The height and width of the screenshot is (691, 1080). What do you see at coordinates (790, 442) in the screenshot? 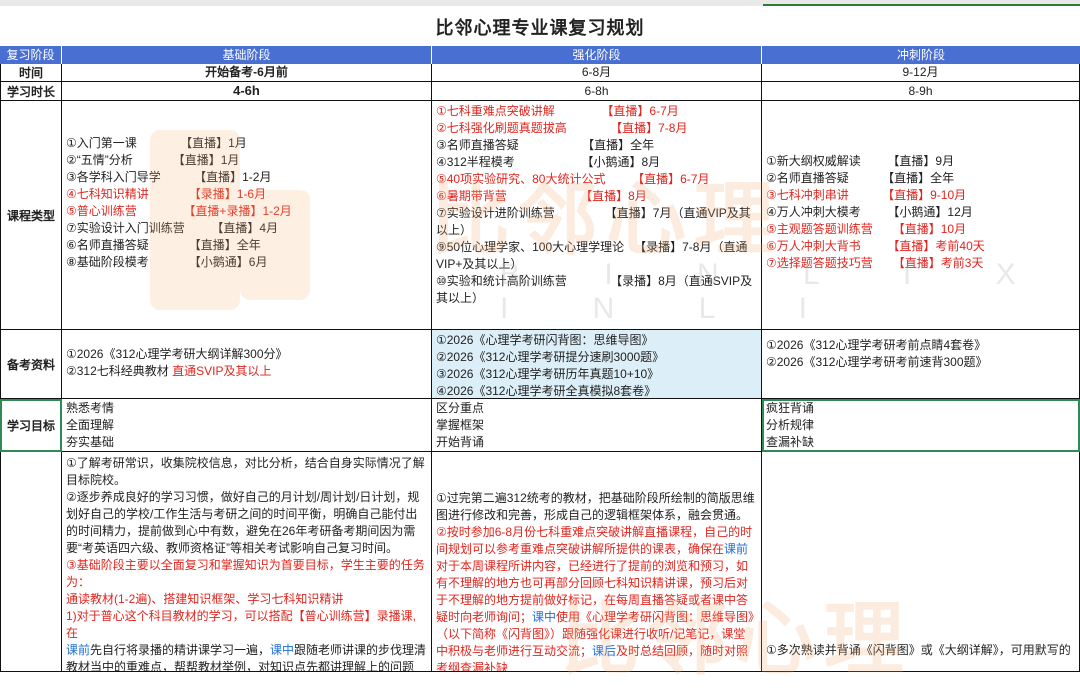
I see `goals-sprint-item: 查漏补缺` at bounding box center [790, 442].